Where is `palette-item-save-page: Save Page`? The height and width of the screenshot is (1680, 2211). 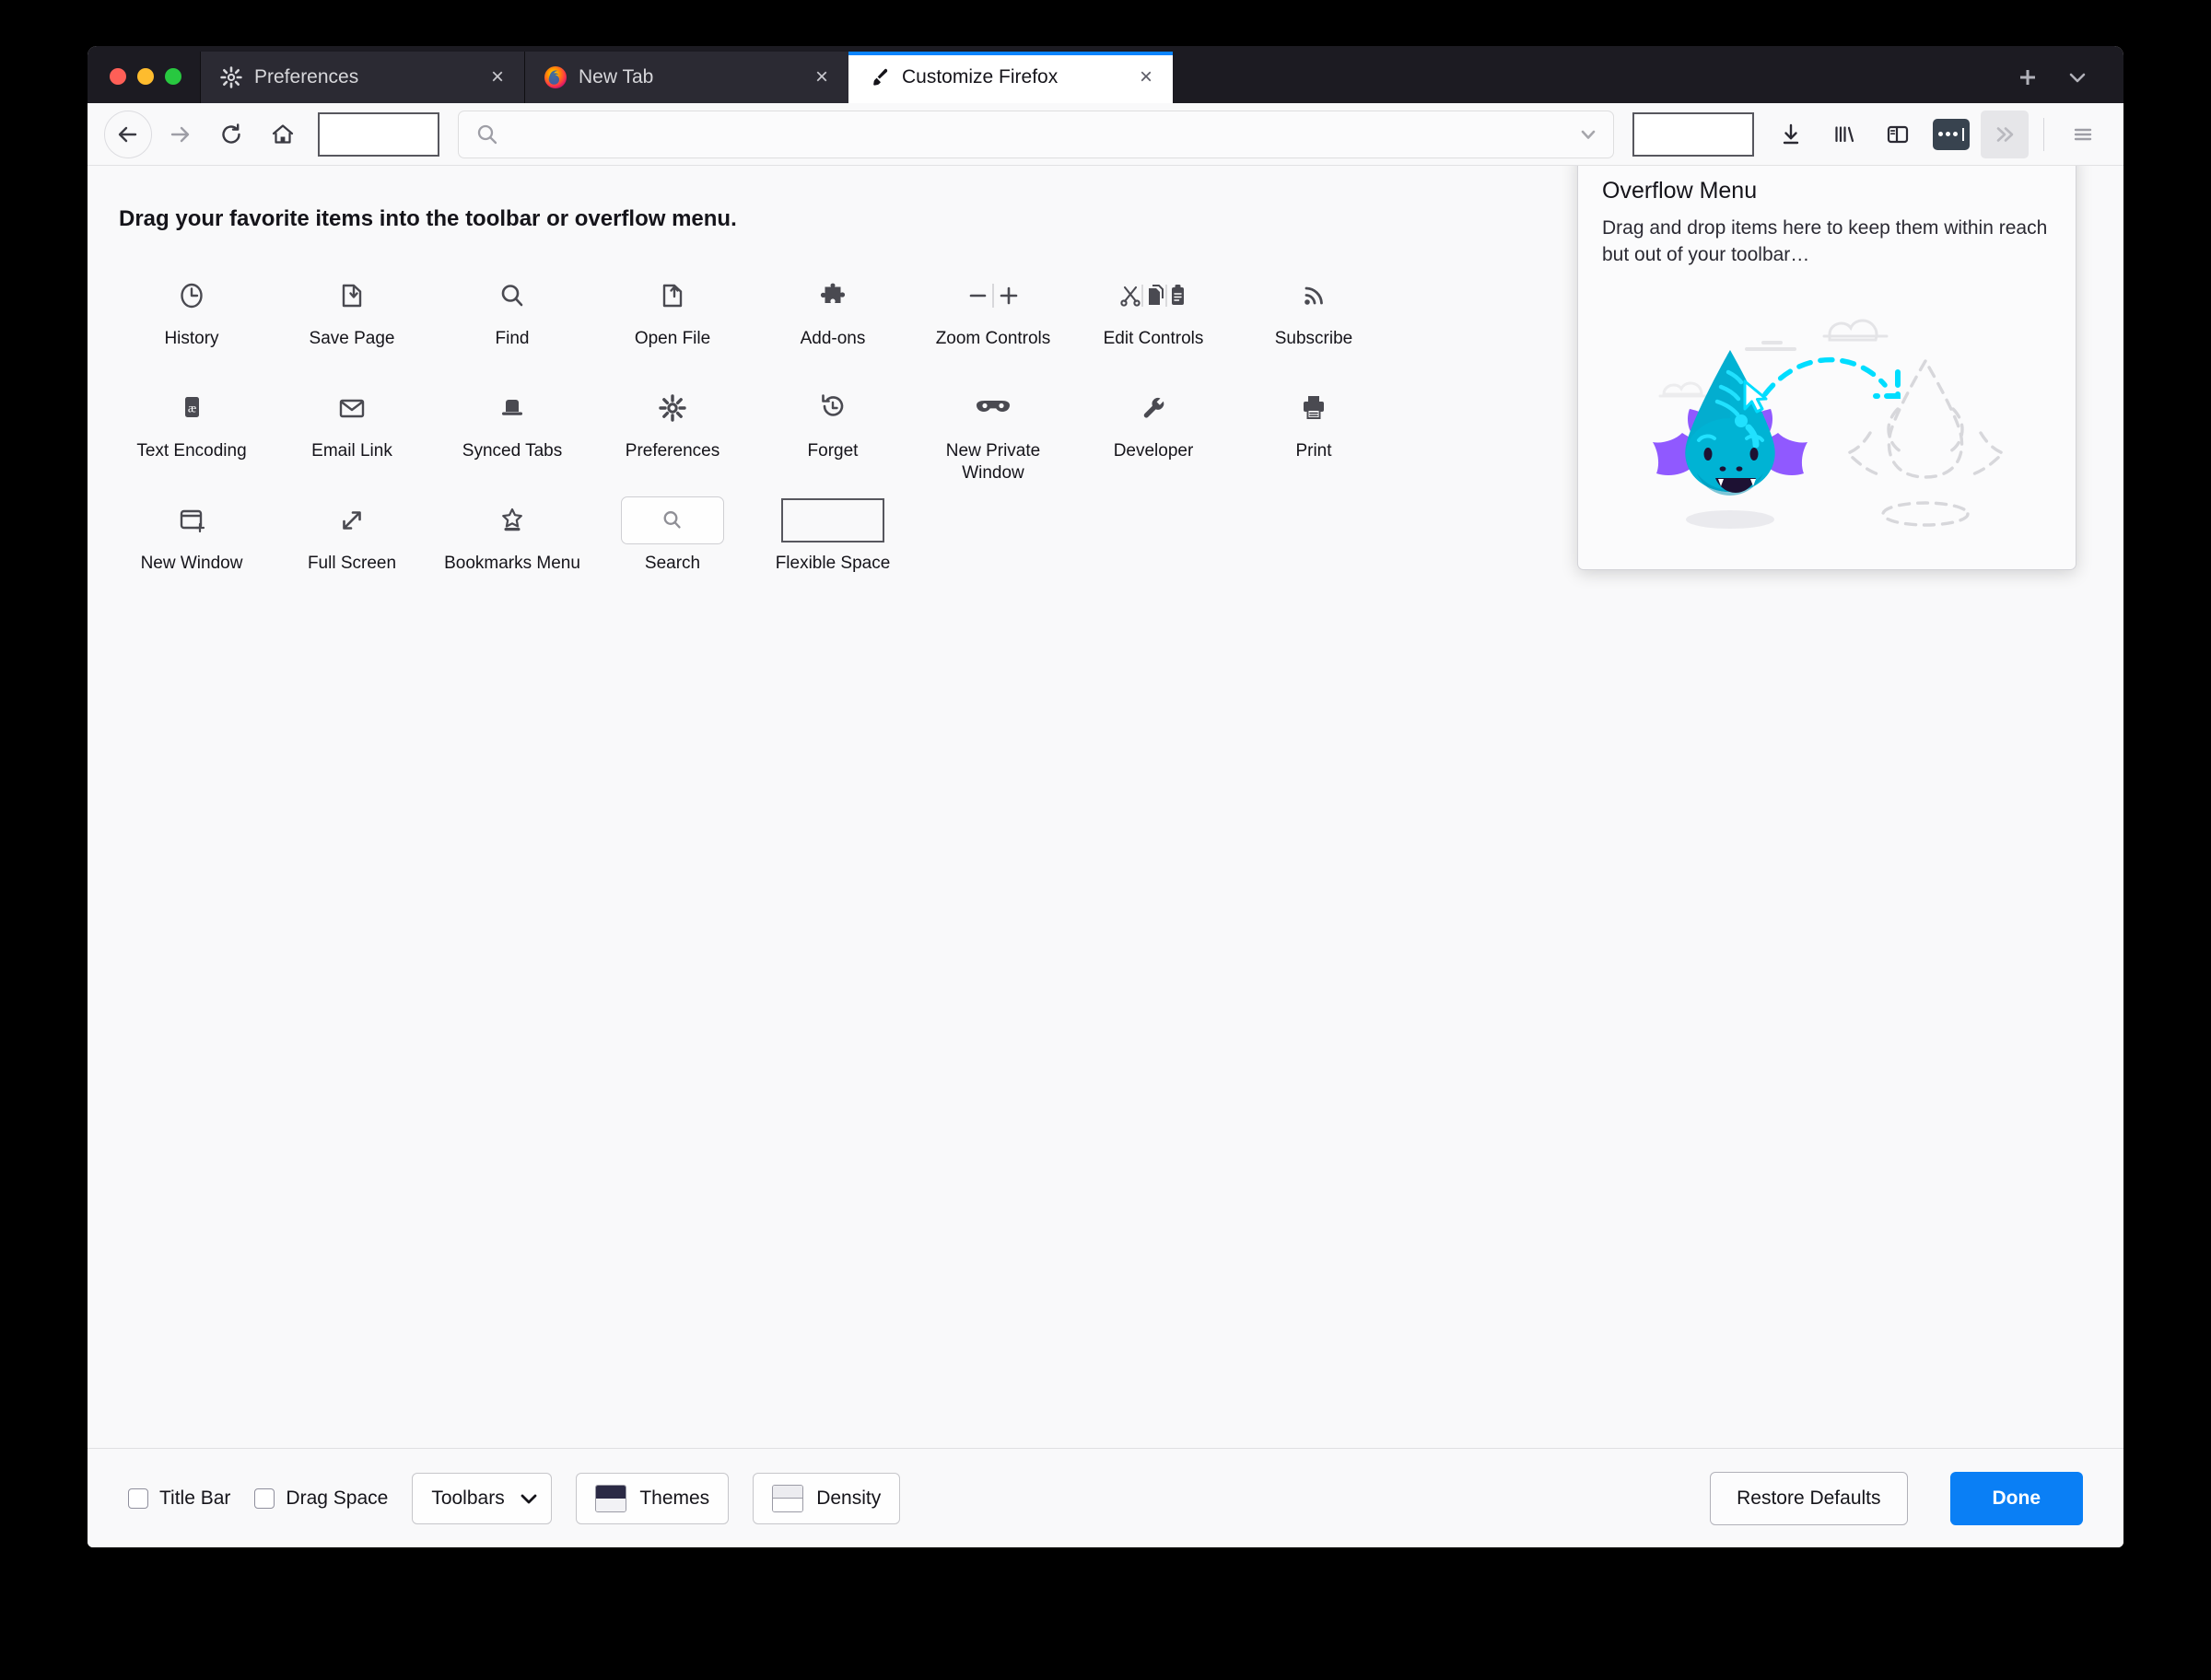 palette-item-save-page: Save Page is located at coordinates (352, 319).